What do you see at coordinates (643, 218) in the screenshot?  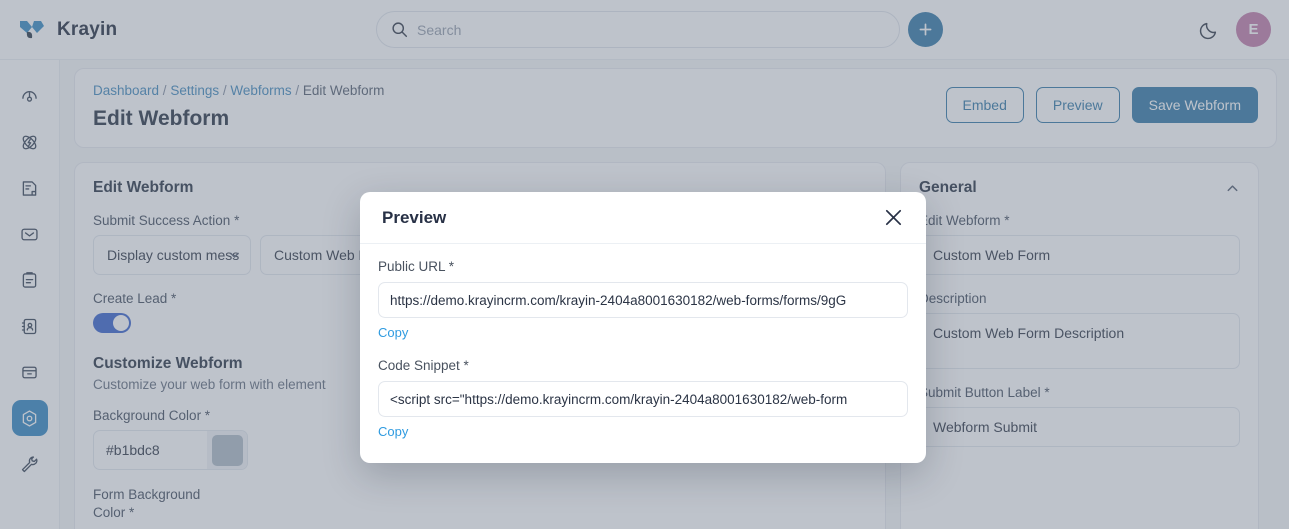 I see `modal-header: Preview` at bounding box center [643, 218].